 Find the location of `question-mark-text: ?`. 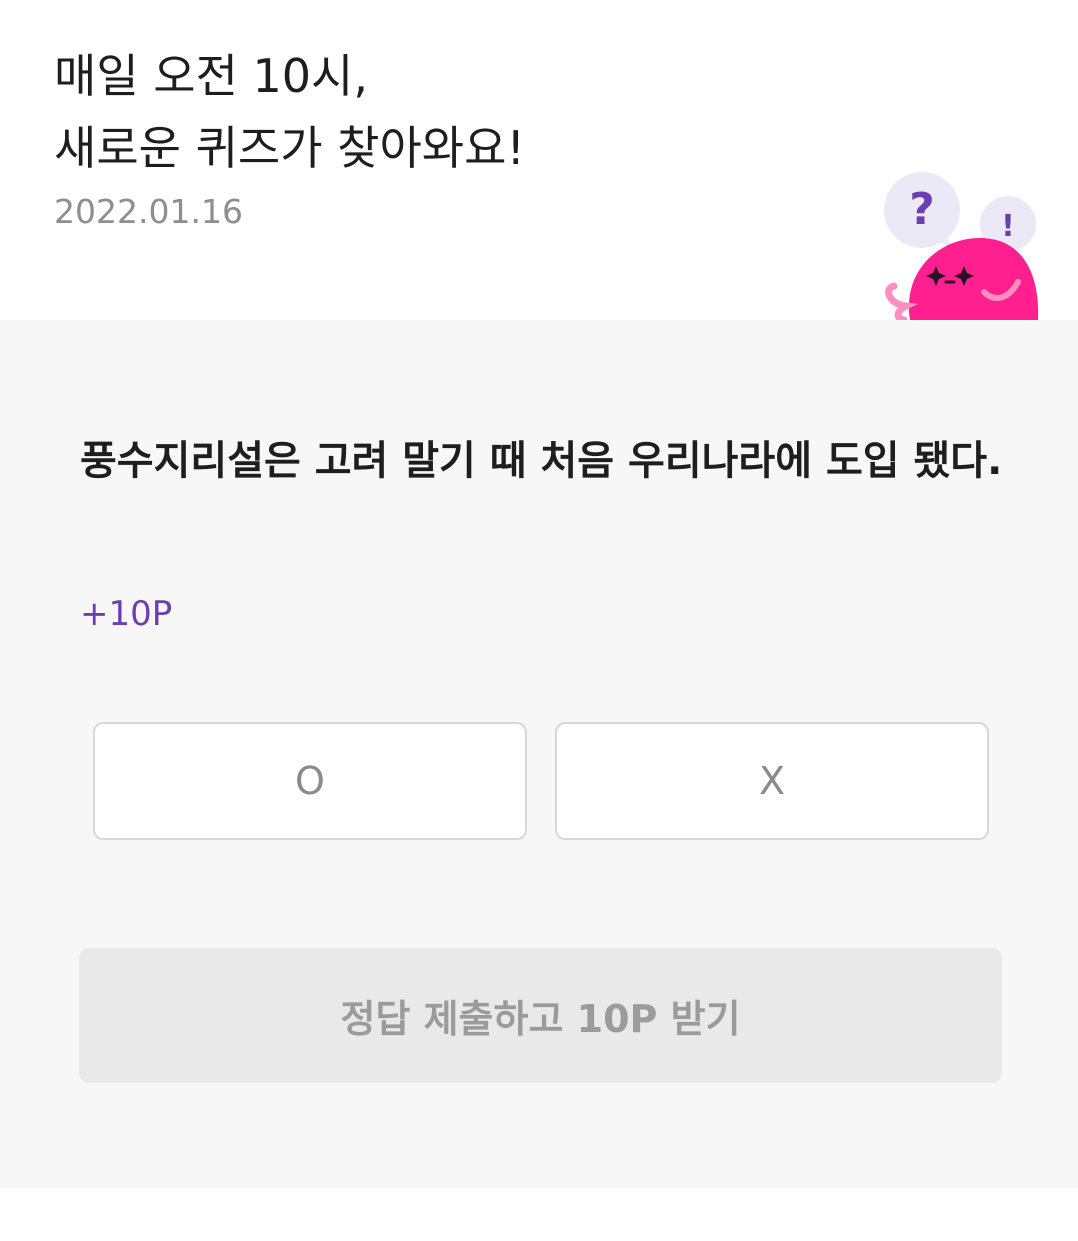

question-mark-text: ? is located at coordinates (922, 209).